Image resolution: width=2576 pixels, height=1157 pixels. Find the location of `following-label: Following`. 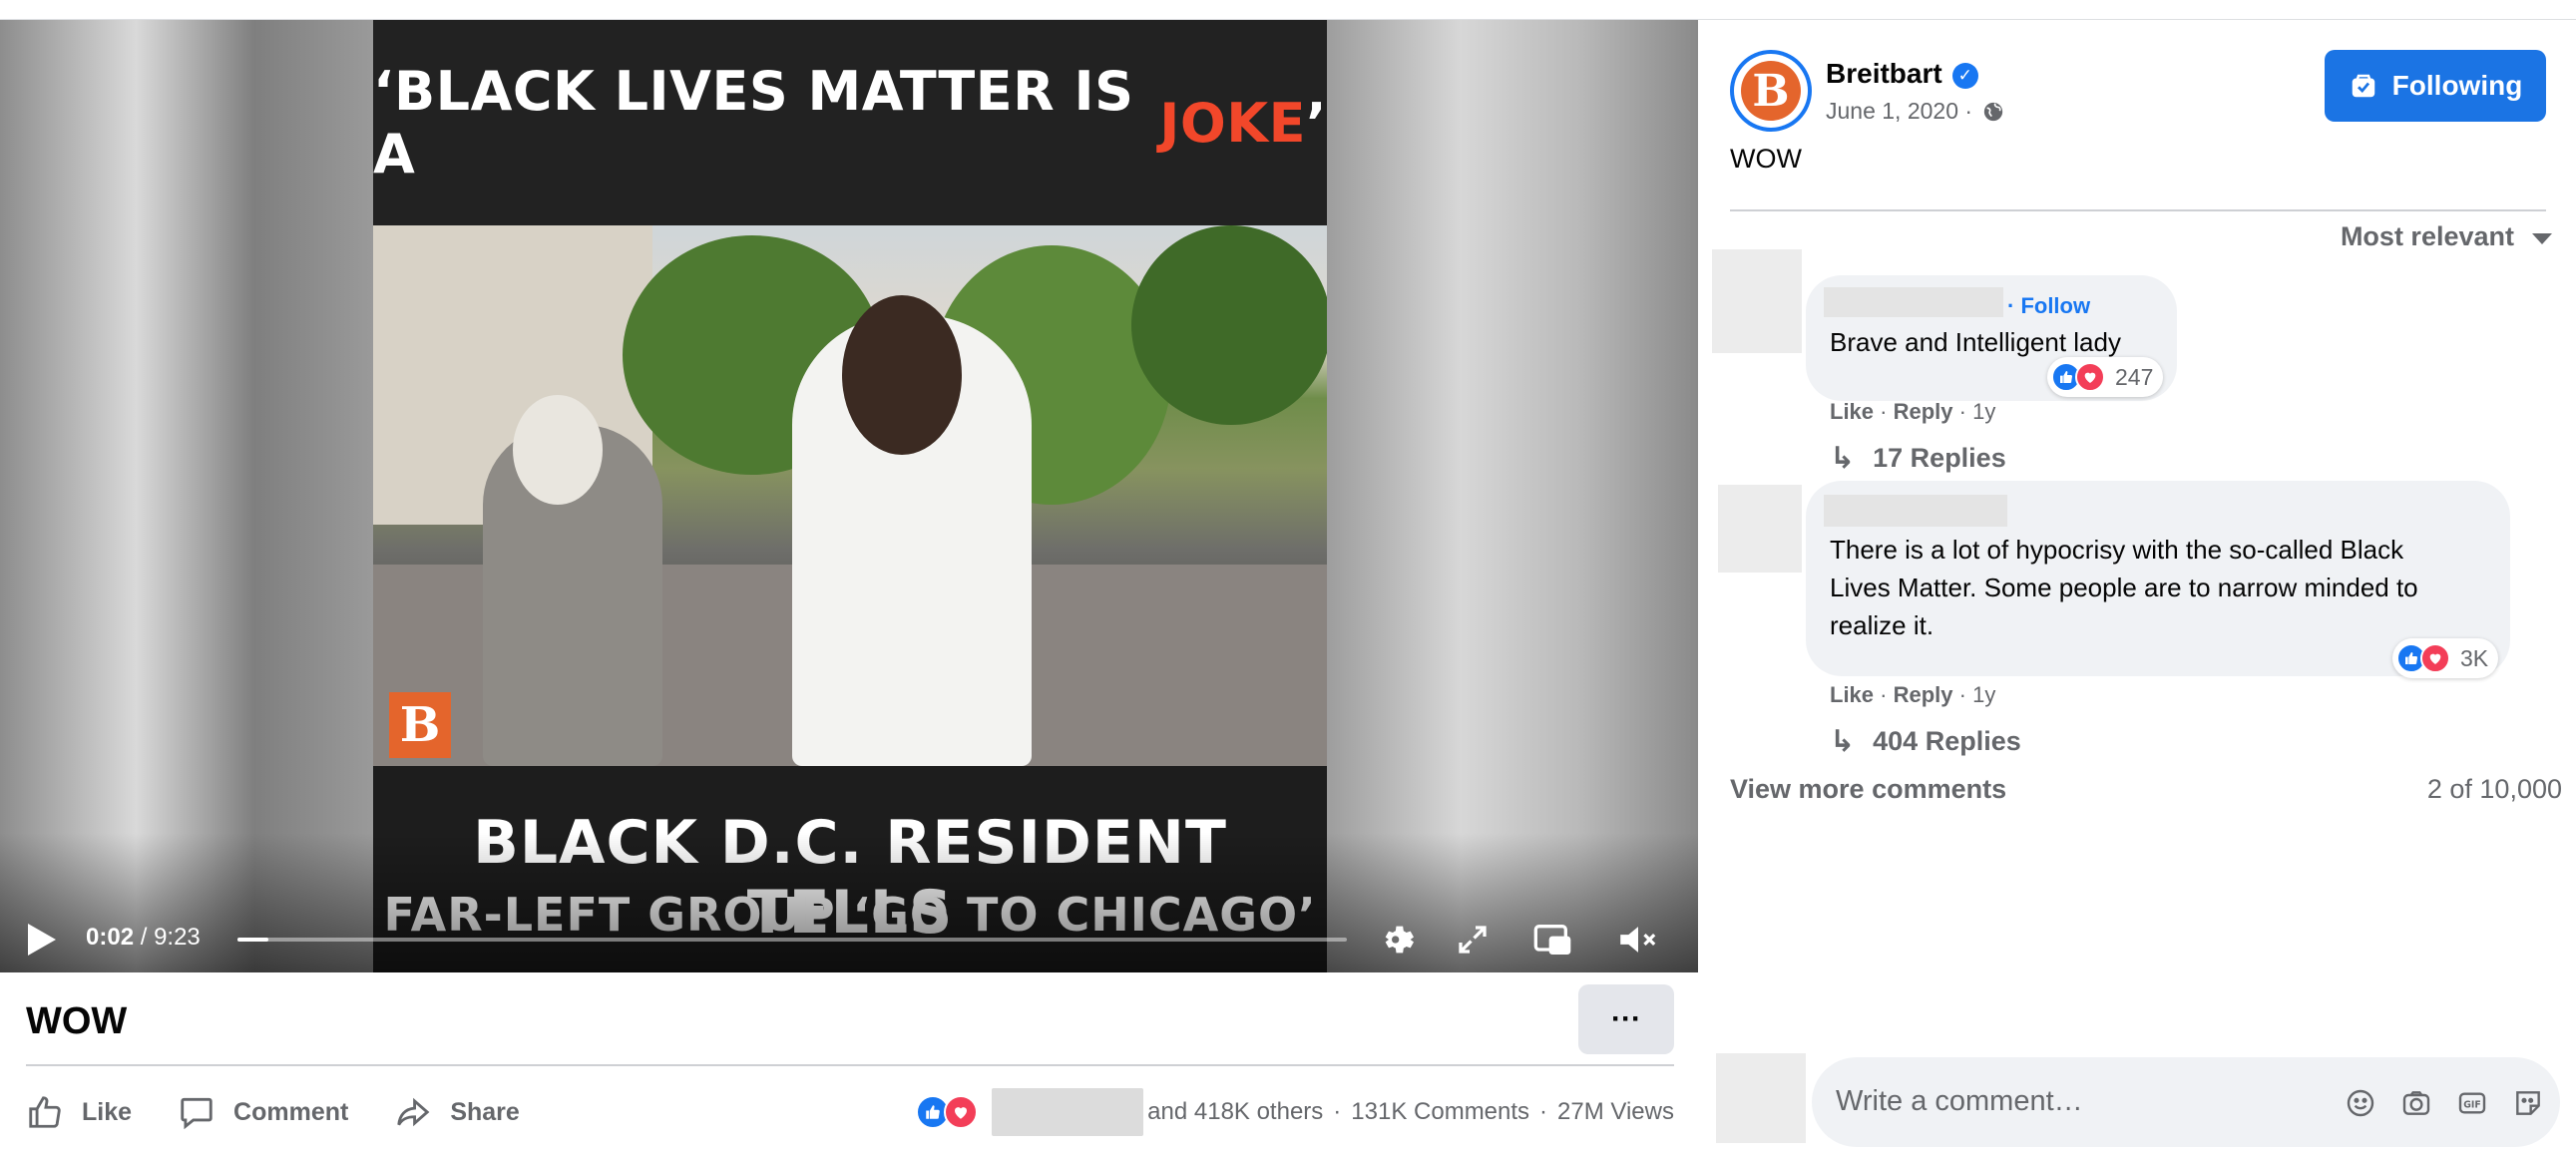

following-label: Following is located at coordinates (2457, 85).